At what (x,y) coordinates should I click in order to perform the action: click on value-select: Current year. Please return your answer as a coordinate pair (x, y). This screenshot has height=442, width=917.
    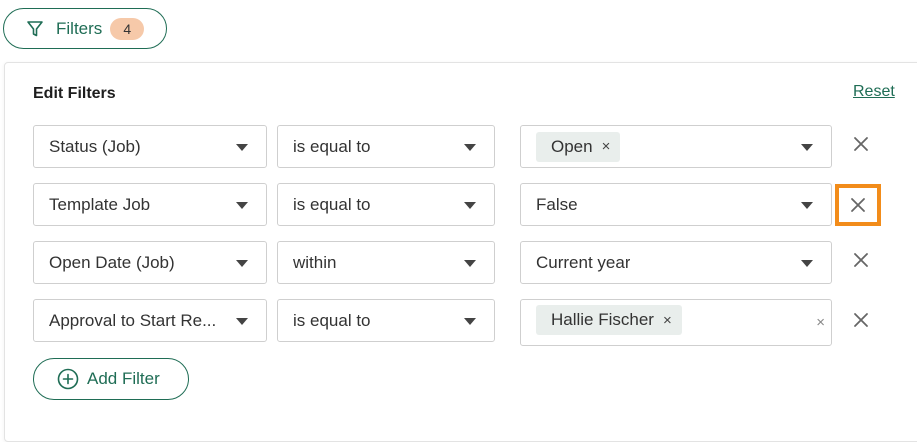
    Looking at the image, I should click on (676, 262).